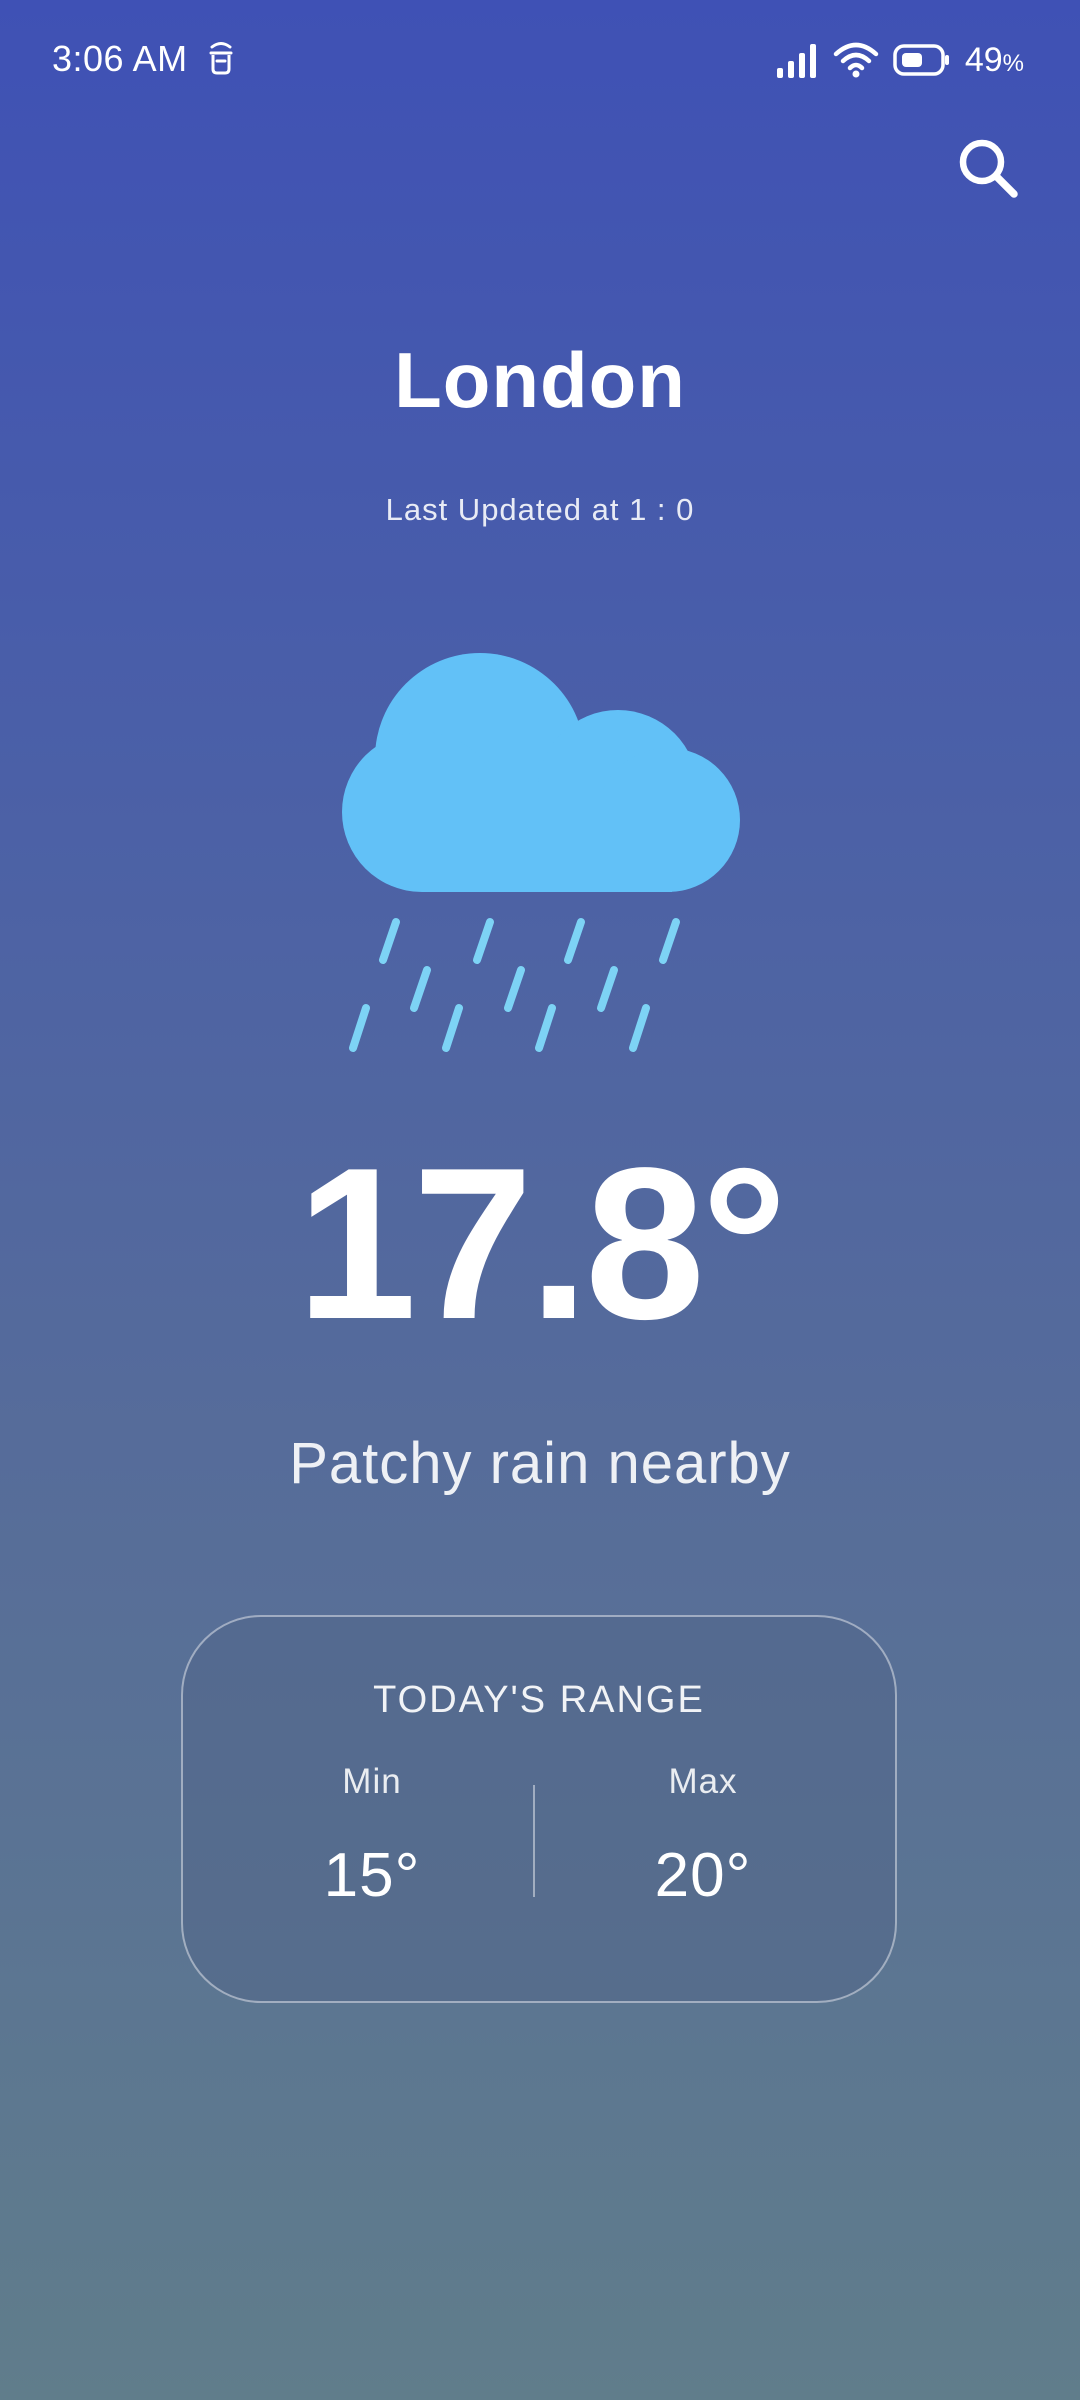  Describe the element at coordinates (372, 1836) in the screenshot. I see `min-temperature-column: Min 15°` at that location.